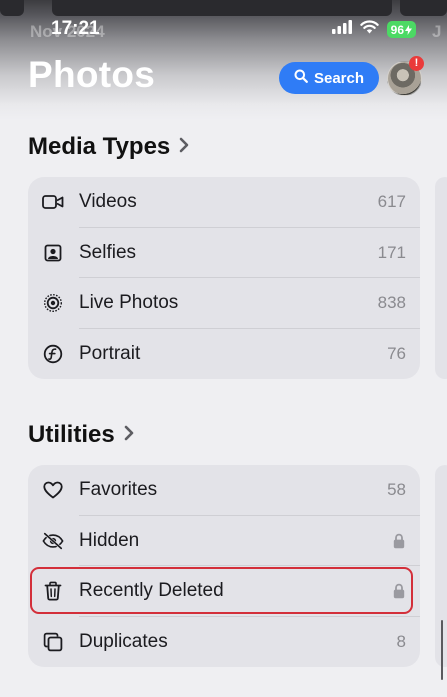  What do you see at coordinates (301, 78) in the screenshot?
I see `search-icon` at bounding box center [301, 78].